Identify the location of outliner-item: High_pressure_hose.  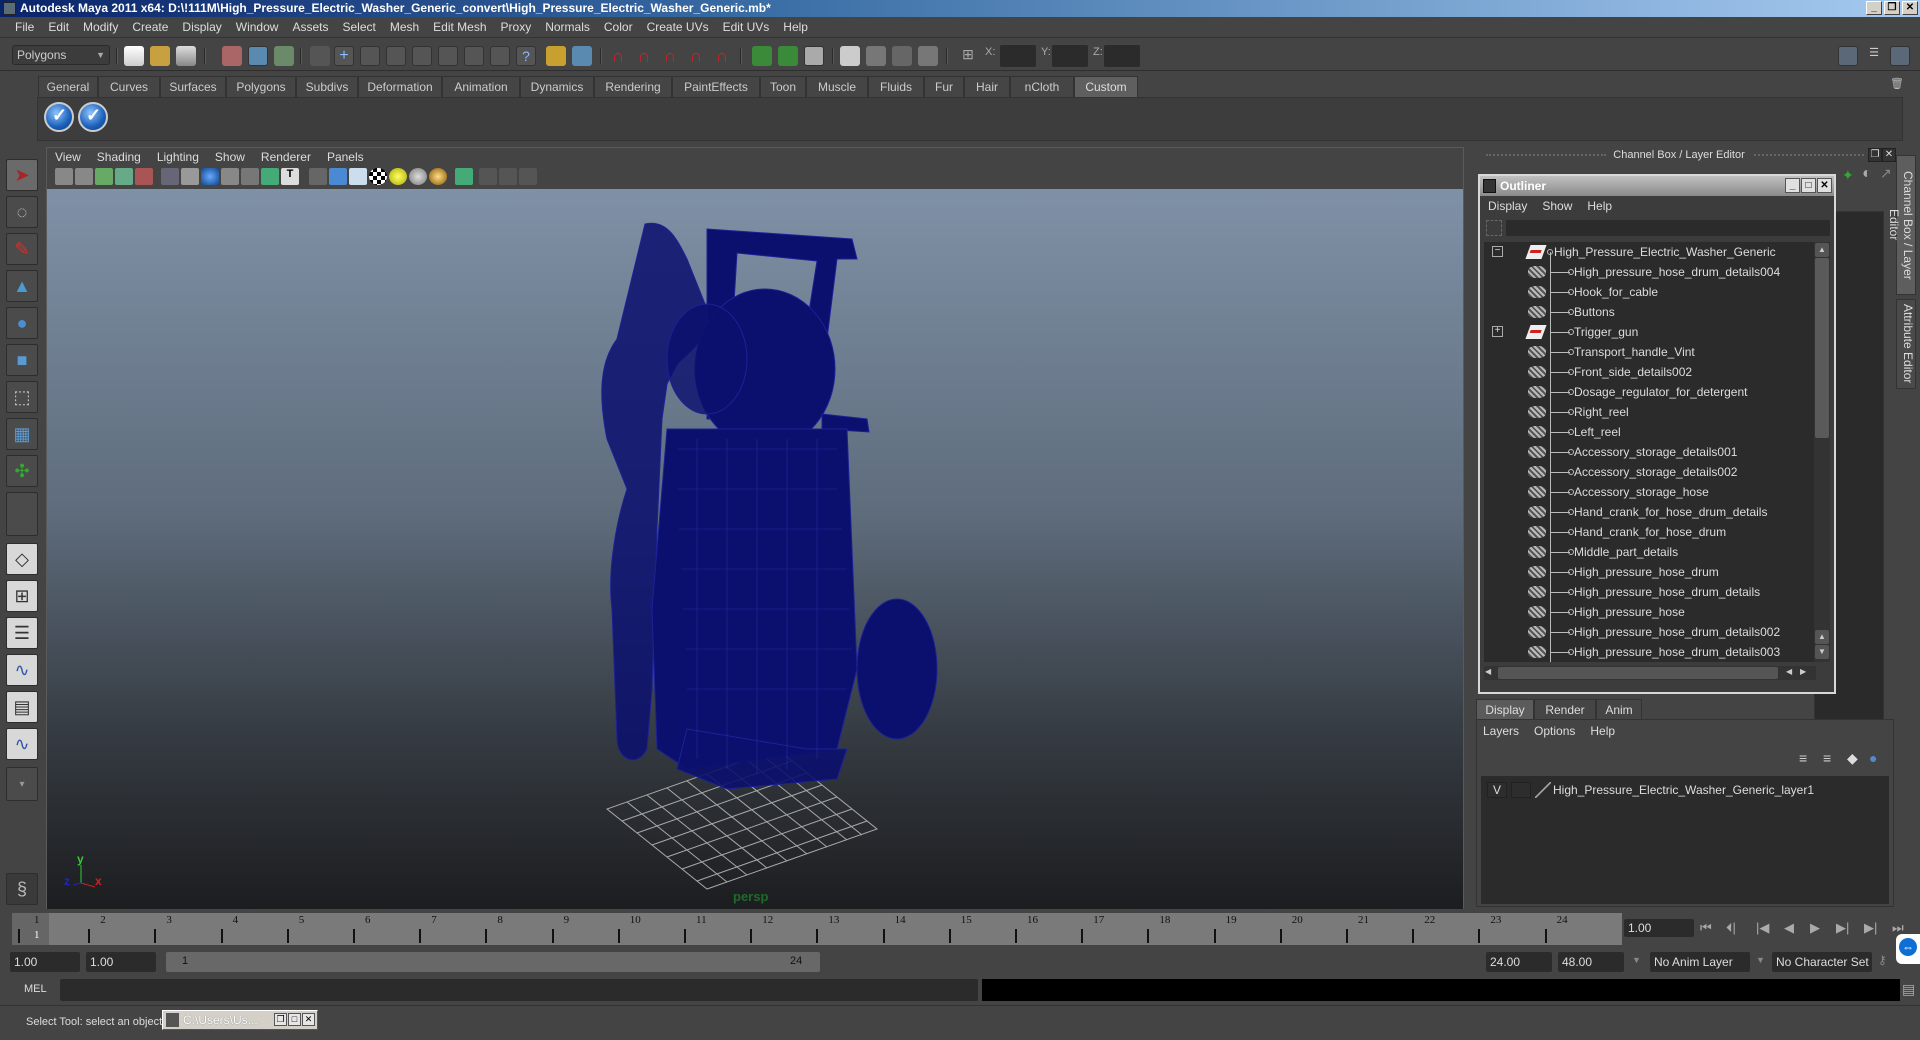
(1650, 612).